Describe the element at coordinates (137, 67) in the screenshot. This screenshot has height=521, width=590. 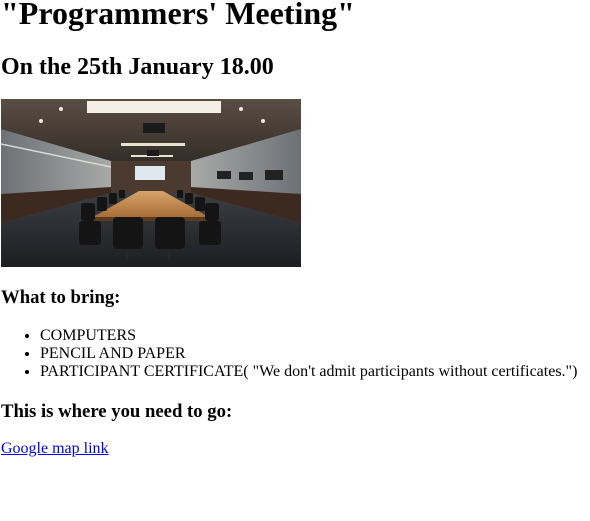
I see `meeting-date-heading: On the 25th January 18.00` at that location.